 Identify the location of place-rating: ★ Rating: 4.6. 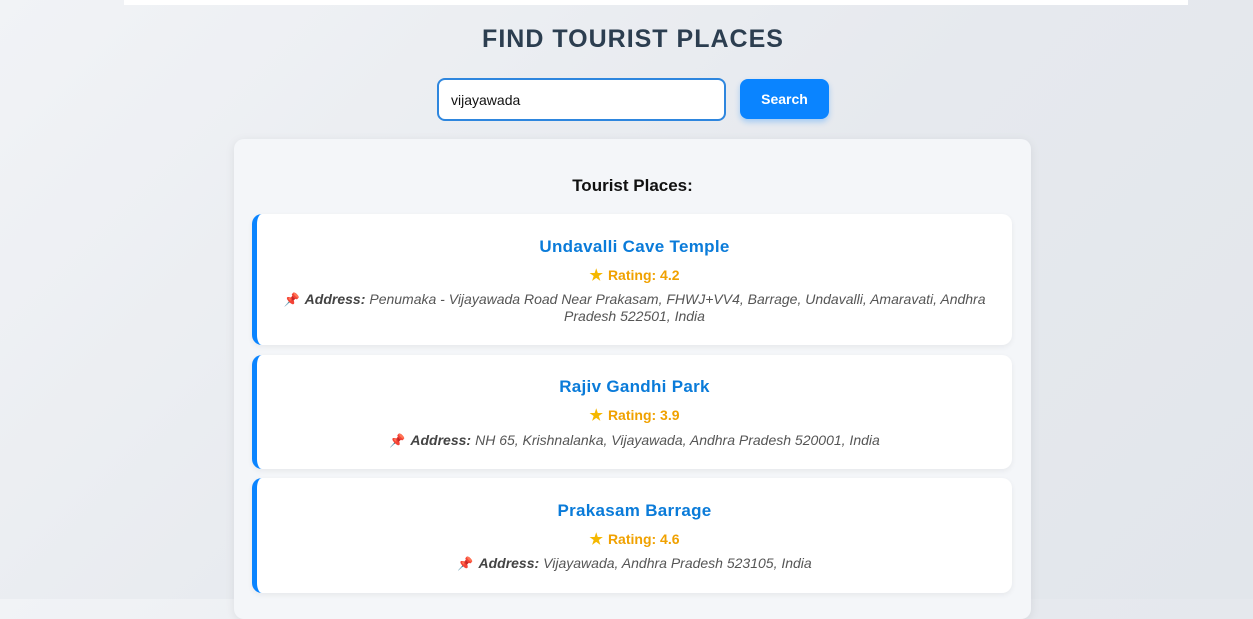
(634, 539).